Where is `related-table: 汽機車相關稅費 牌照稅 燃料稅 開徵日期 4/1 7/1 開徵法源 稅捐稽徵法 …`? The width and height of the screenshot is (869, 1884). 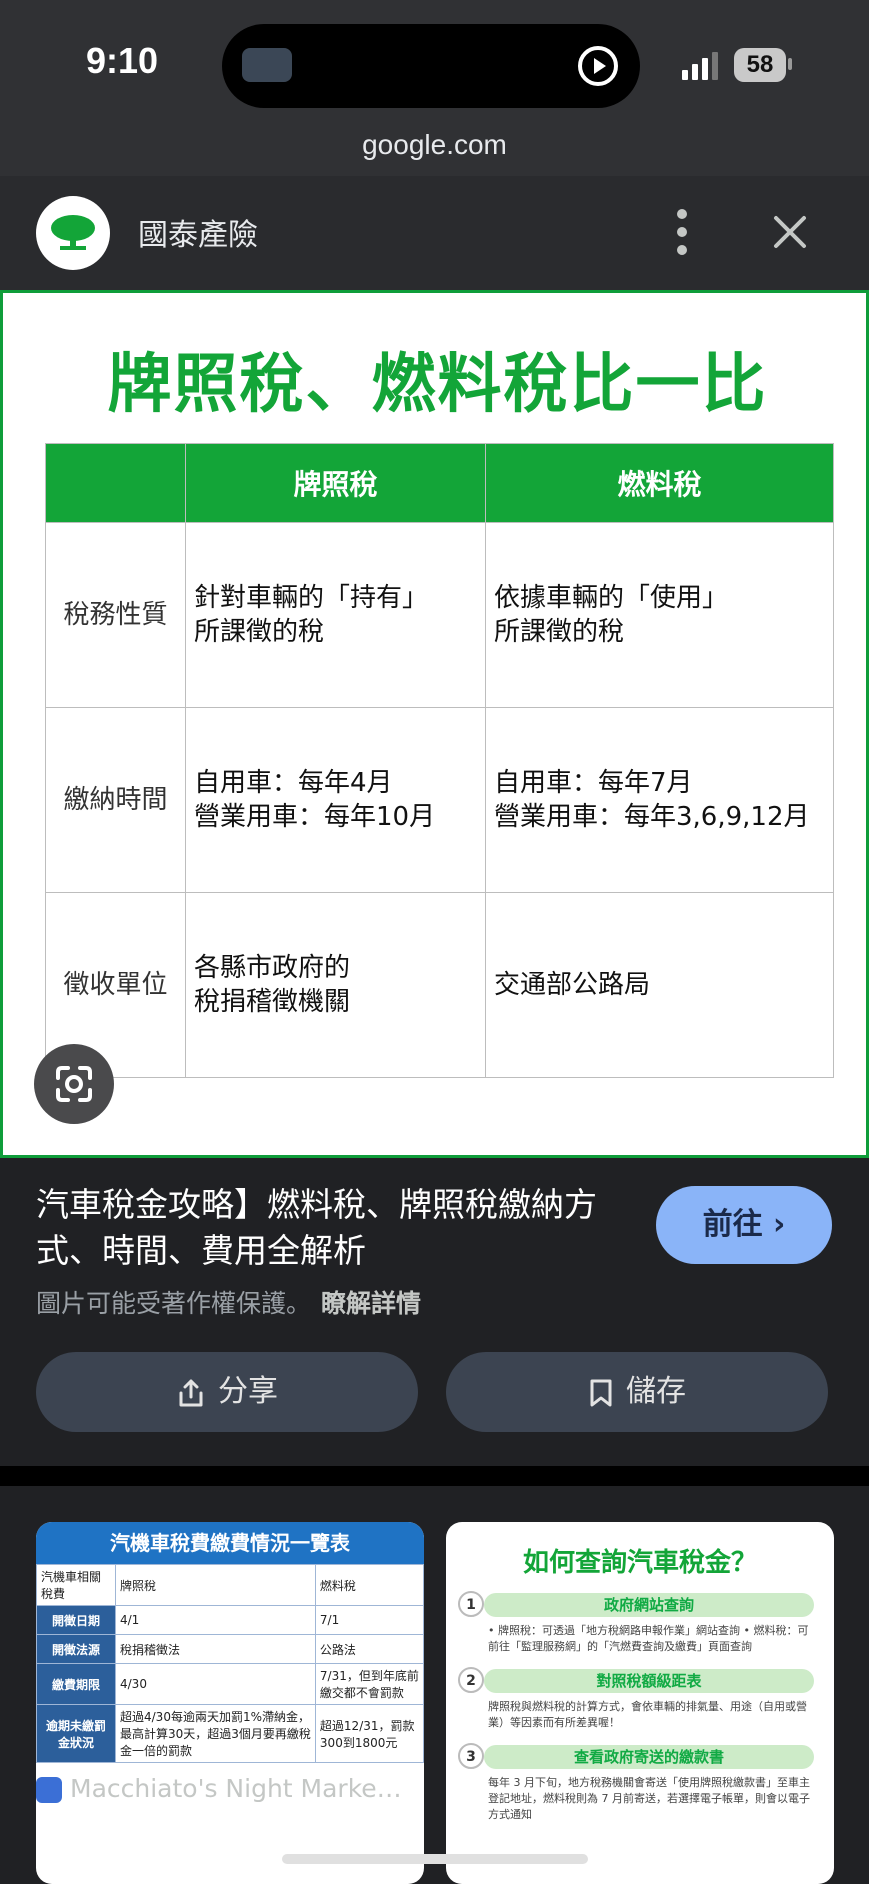 related-table: 汽機車相關稅費 牌照稅 燃料稅 開徵日期 4/1 7/1 開徵法源 稅捐稽徵法 … is located at coordinates (230, 1663).